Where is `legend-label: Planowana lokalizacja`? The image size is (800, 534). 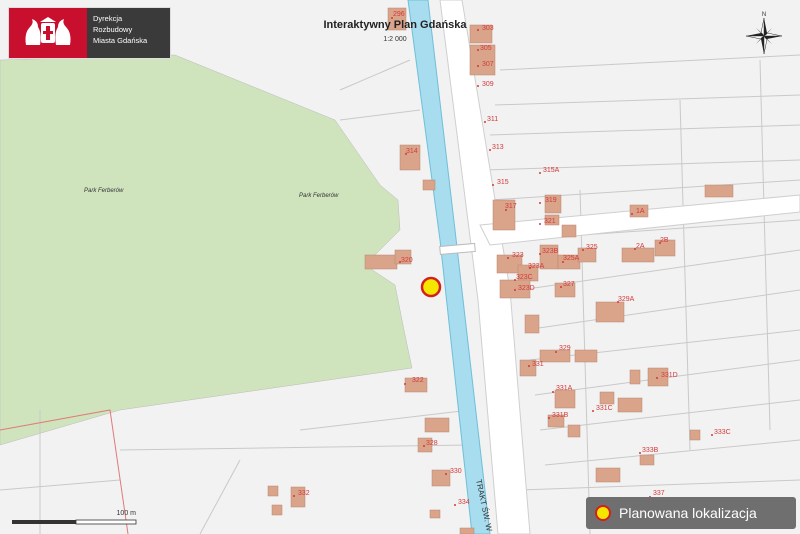 legend-label: Planowana lokalizacja is located at coordinates (688, 513).